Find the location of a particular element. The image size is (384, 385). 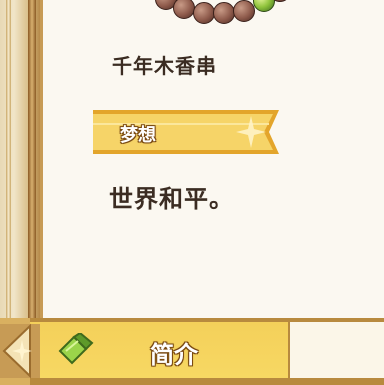

dream-text: 世界和平。 is located at coordinates (171, 199).